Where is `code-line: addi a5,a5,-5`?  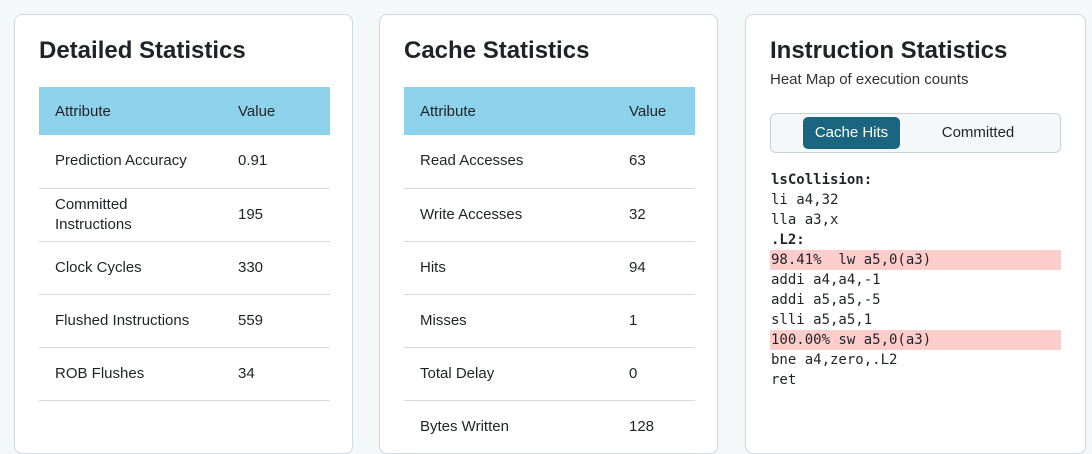 code-line: addi a5,a5,-5 is located at coordinates (826, 300).